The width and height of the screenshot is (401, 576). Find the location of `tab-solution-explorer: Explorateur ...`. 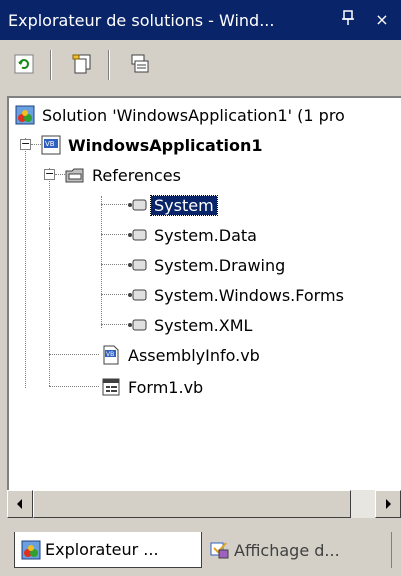

tab-solution-explorer: Explorateur ... is located at coordinates (108, 550).